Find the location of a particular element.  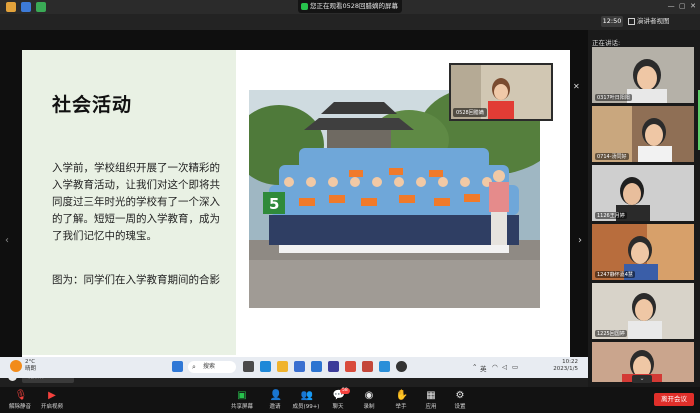

apps-icon: ▦ is located at coordinates (431, 395).